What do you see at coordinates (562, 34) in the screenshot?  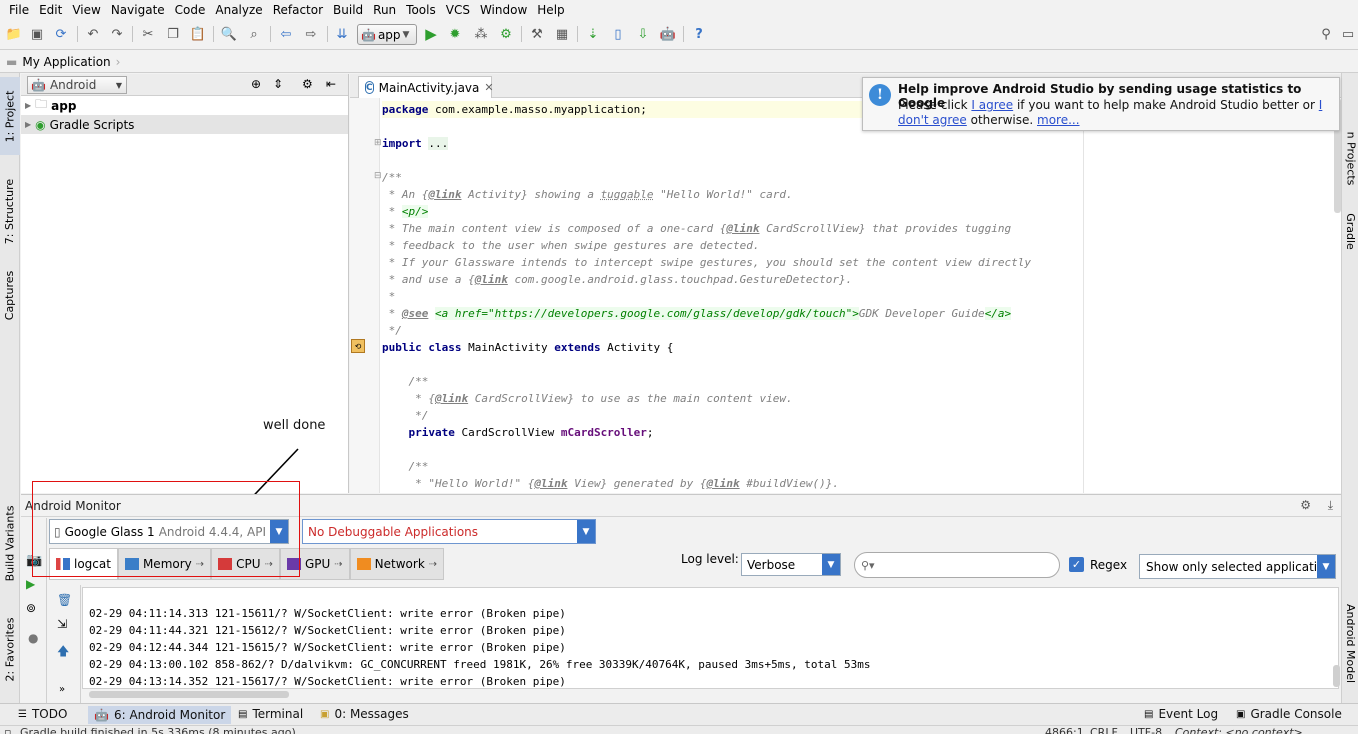 I see `layout-icon: ▦` at bounding box center [562, 34].